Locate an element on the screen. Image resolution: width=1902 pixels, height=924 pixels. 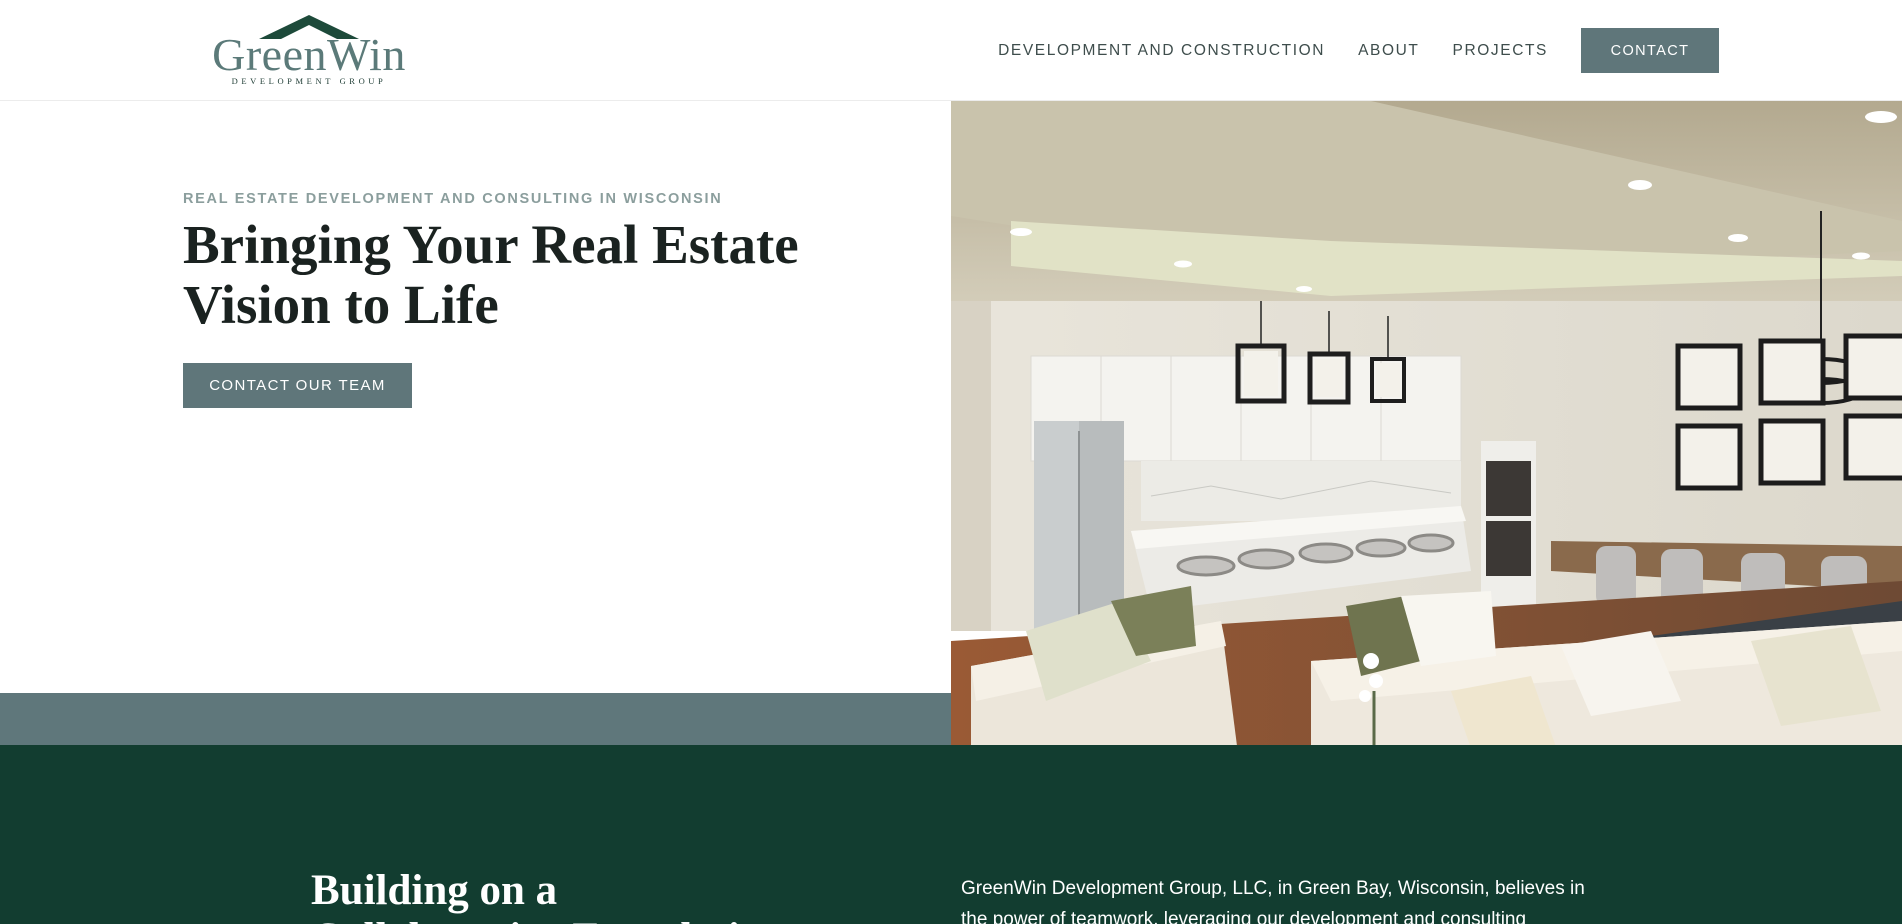
hero-title: Bringing Your Real Estate Vision to Life is located at coordinates (491, 274).